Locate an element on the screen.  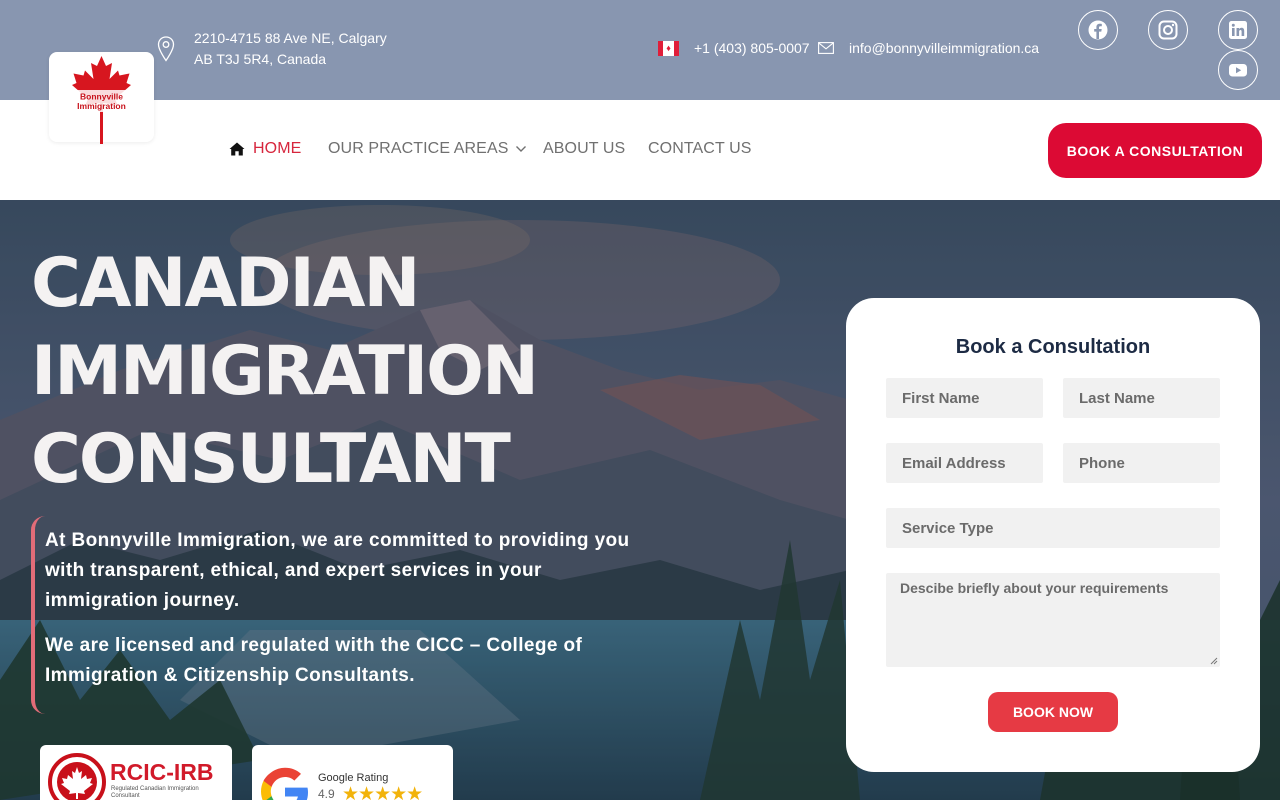
book-consultation-button: BOOK A CONSULTATION is located at coordinates (1155, 150).